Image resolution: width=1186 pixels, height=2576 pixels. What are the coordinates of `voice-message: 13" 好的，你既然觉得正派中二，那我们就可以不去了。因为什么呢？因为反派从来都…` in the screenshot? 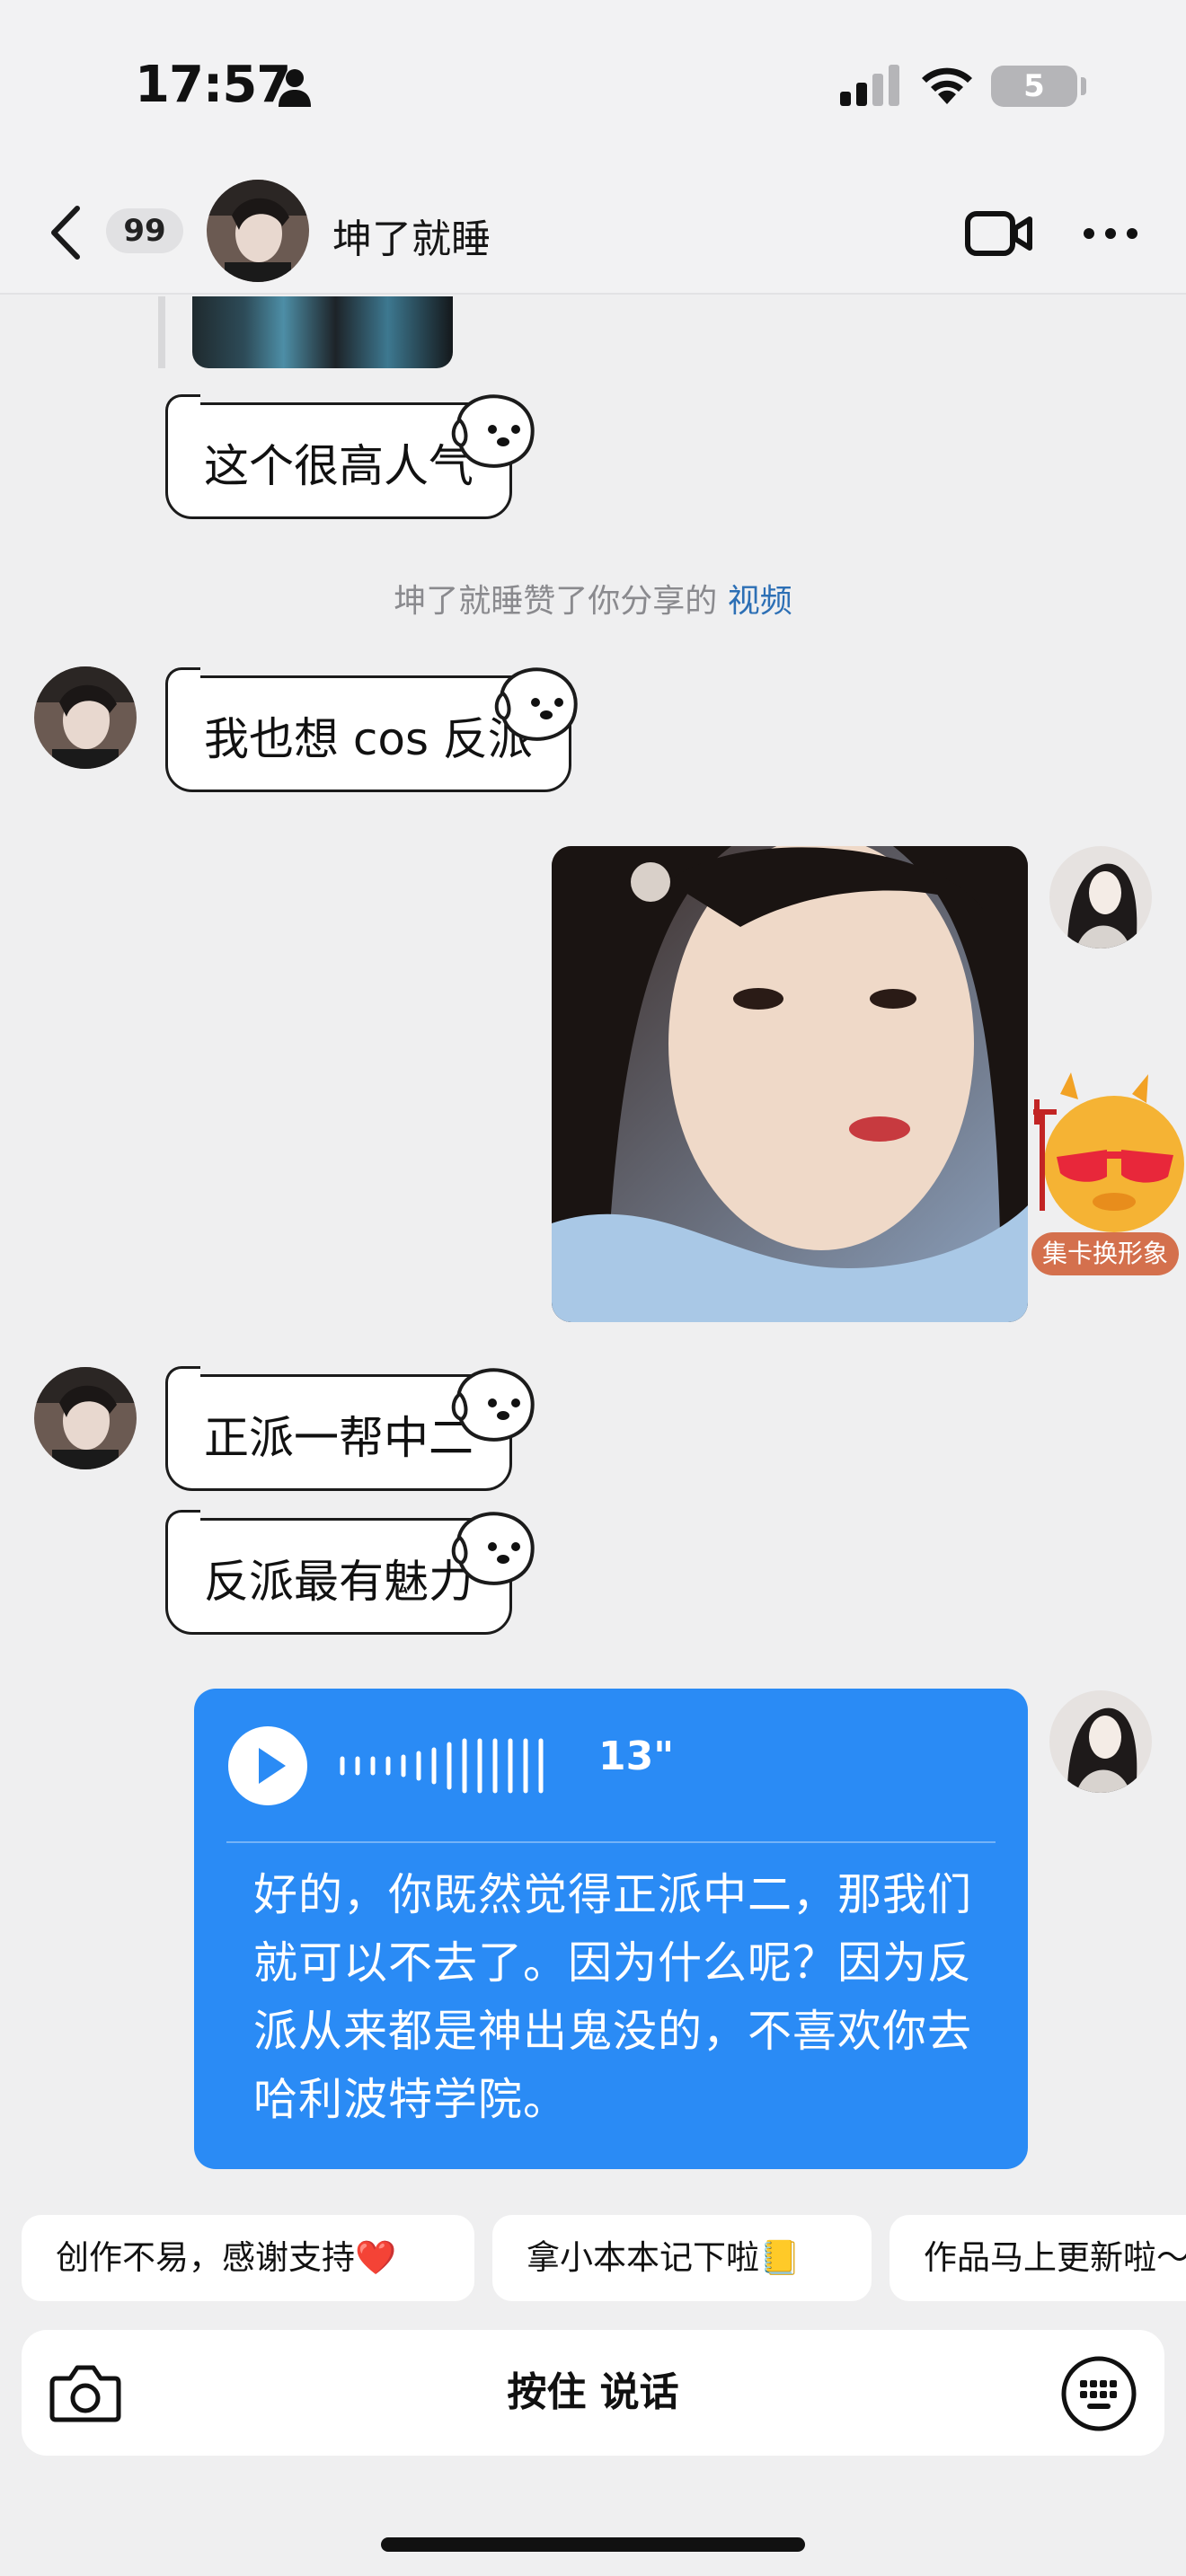 It's located at (611, 1929).